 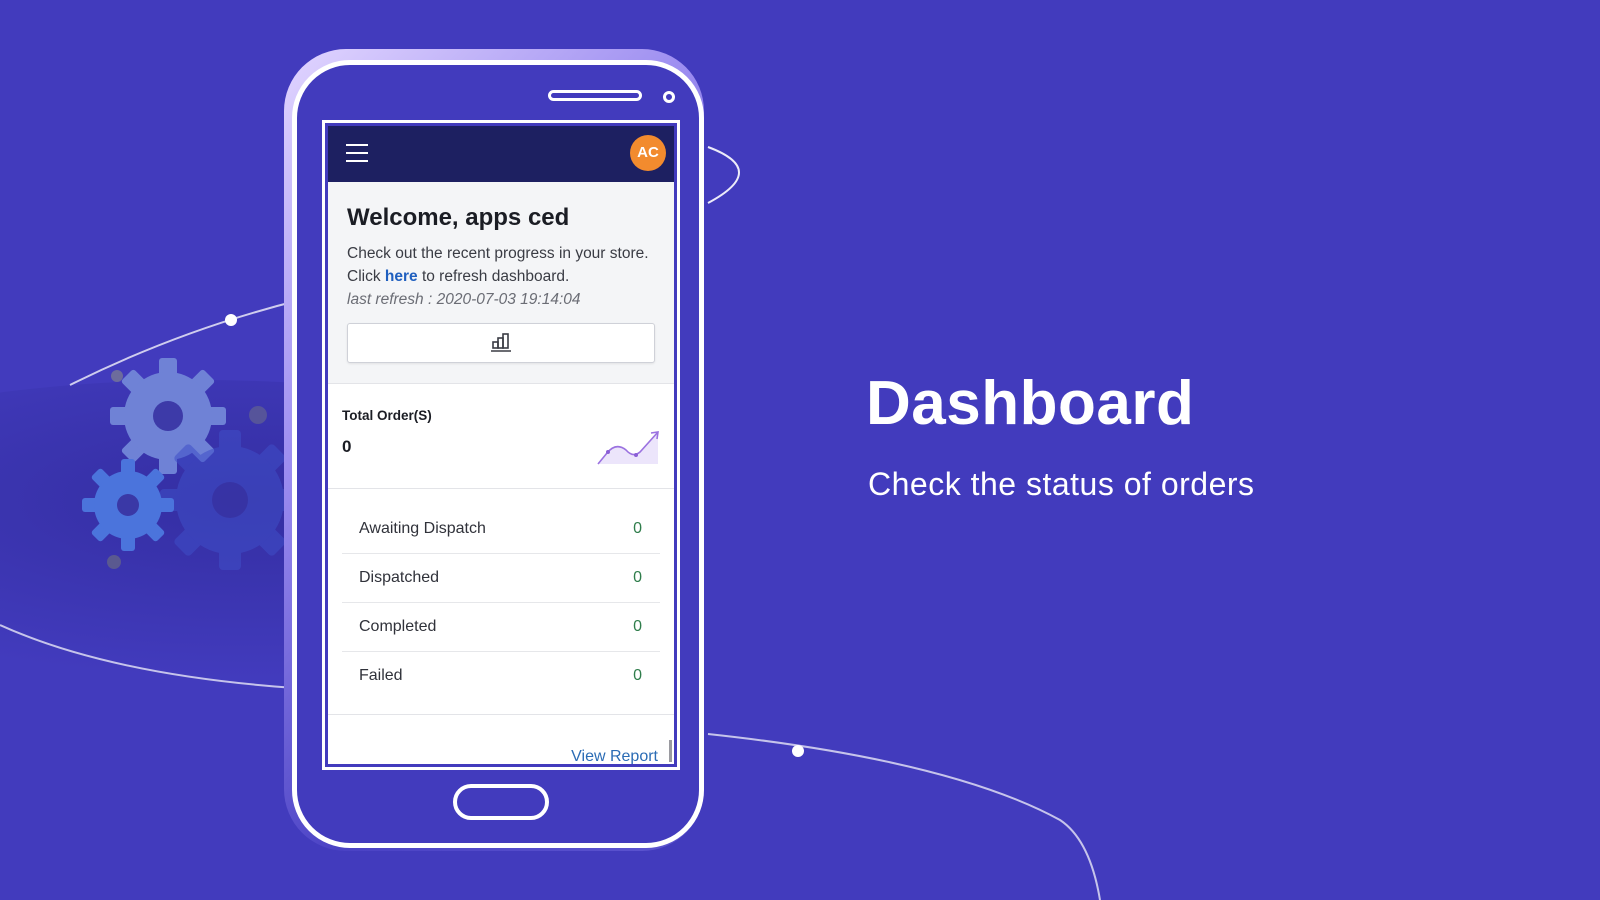 I want to click on welcome-heading: Welcome, apps ced, so click(x=458, y=217).